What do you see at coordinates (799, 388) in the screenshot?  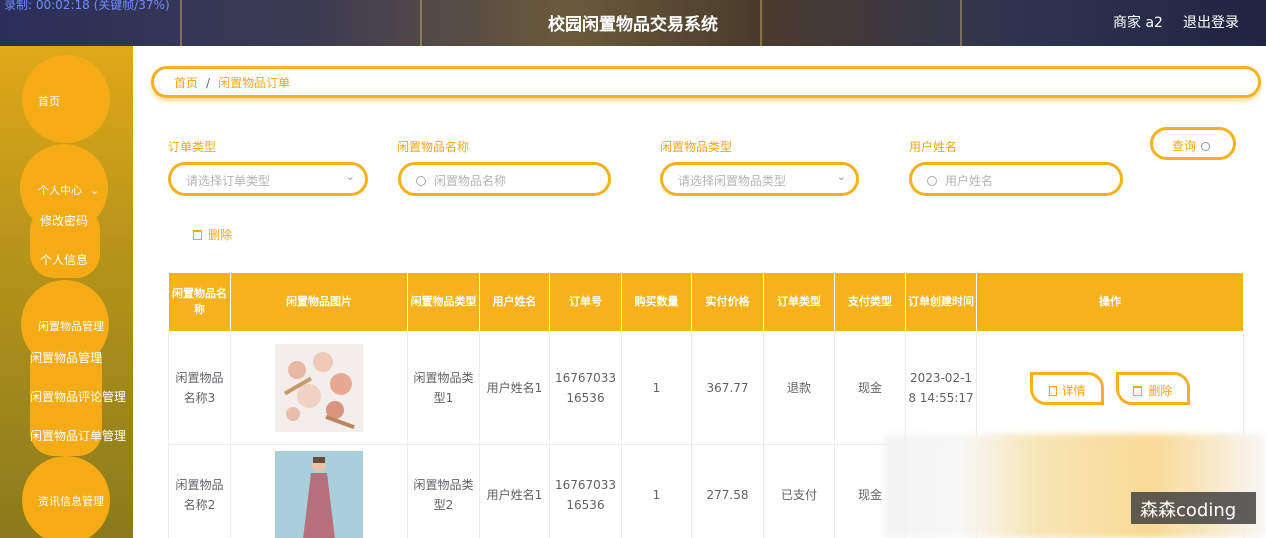 I see `cell-order-type: 退款` at bounding box center [799, 388].